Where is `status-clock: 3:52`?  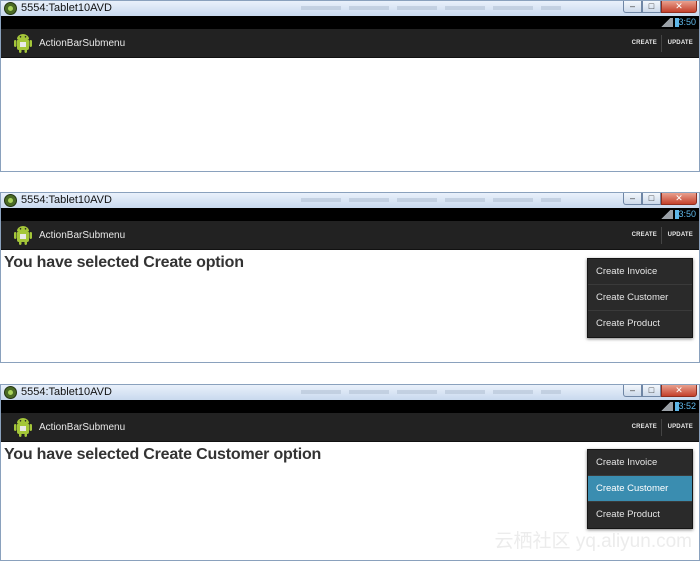
status-clock: 3:52 is located at coordinates (687, 406).